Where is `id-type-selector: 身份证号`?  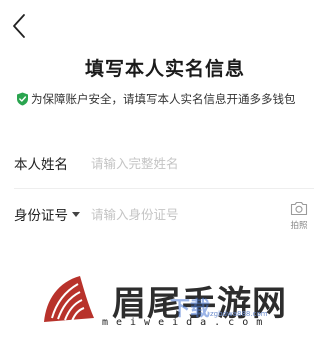 id-type-selector: 身份证号 is located at coordinates (52, 214).